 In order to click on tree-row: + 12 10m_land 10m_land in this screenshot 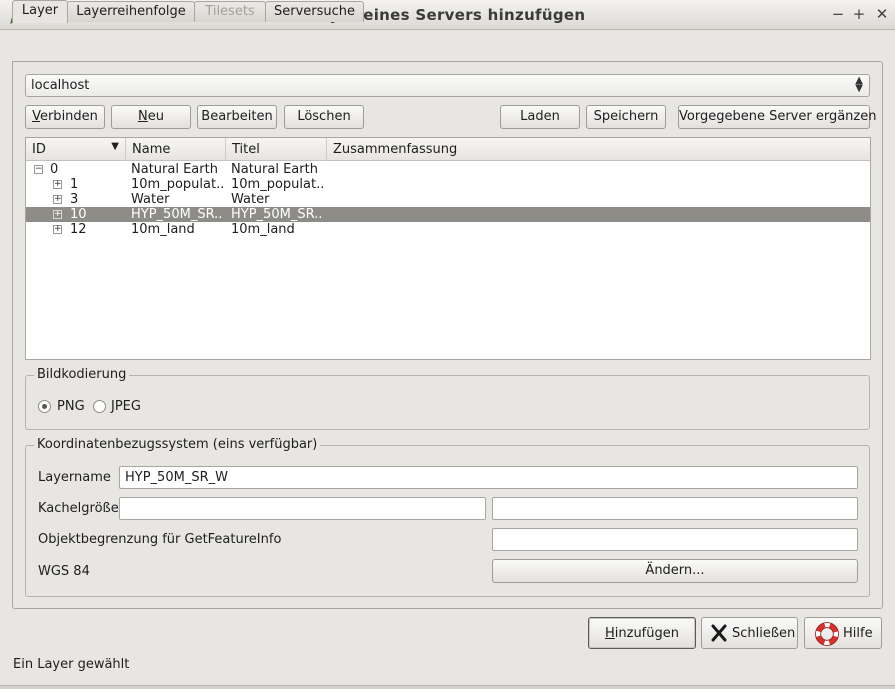, I will do `click(448, 229)`.